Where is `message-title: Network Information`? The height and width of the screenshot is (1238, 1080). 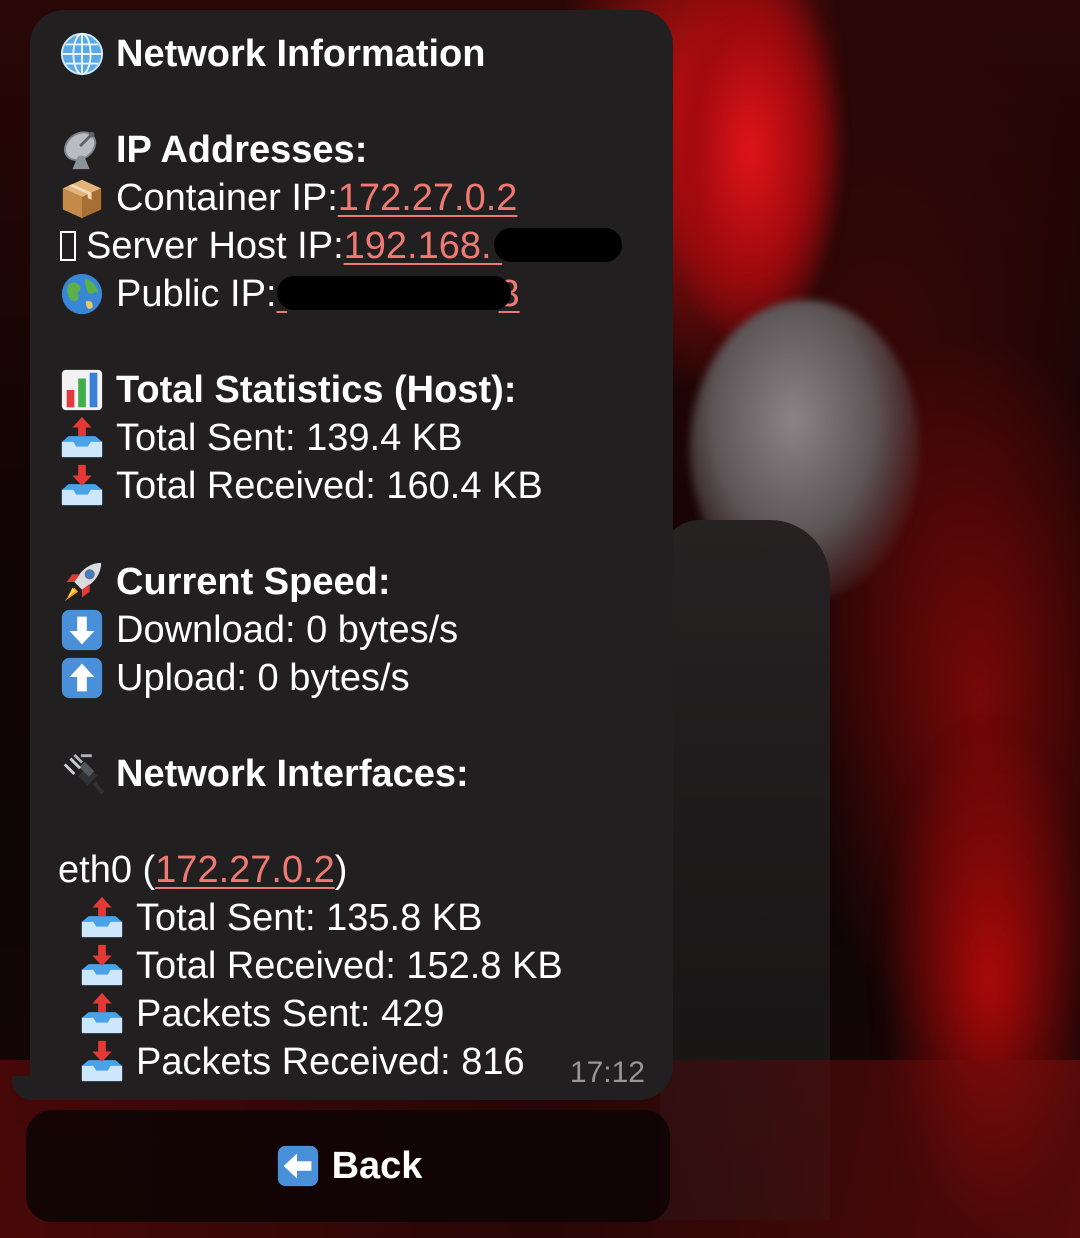
message-title: Network Information is located at coordinates (301, 54).